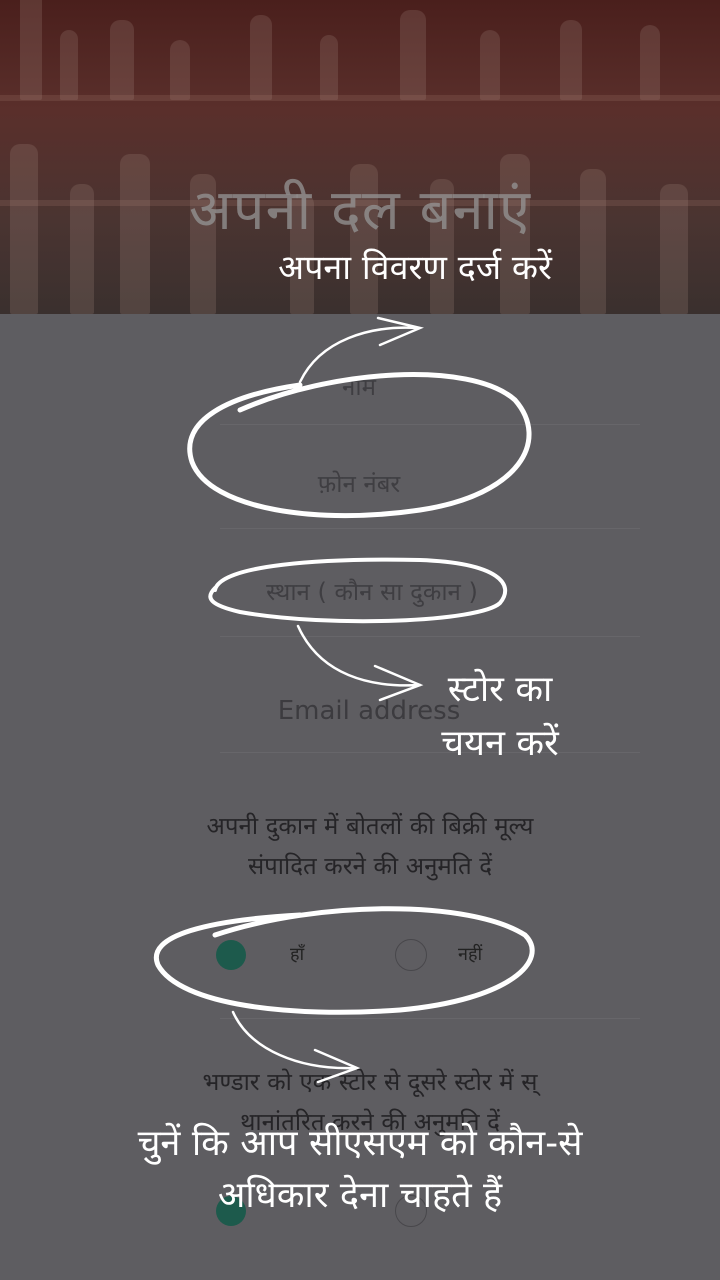  Describe the element at coordinates (359, 483) in the screenshot. I see `phone-field: फ़ोन नंबर` at that location.